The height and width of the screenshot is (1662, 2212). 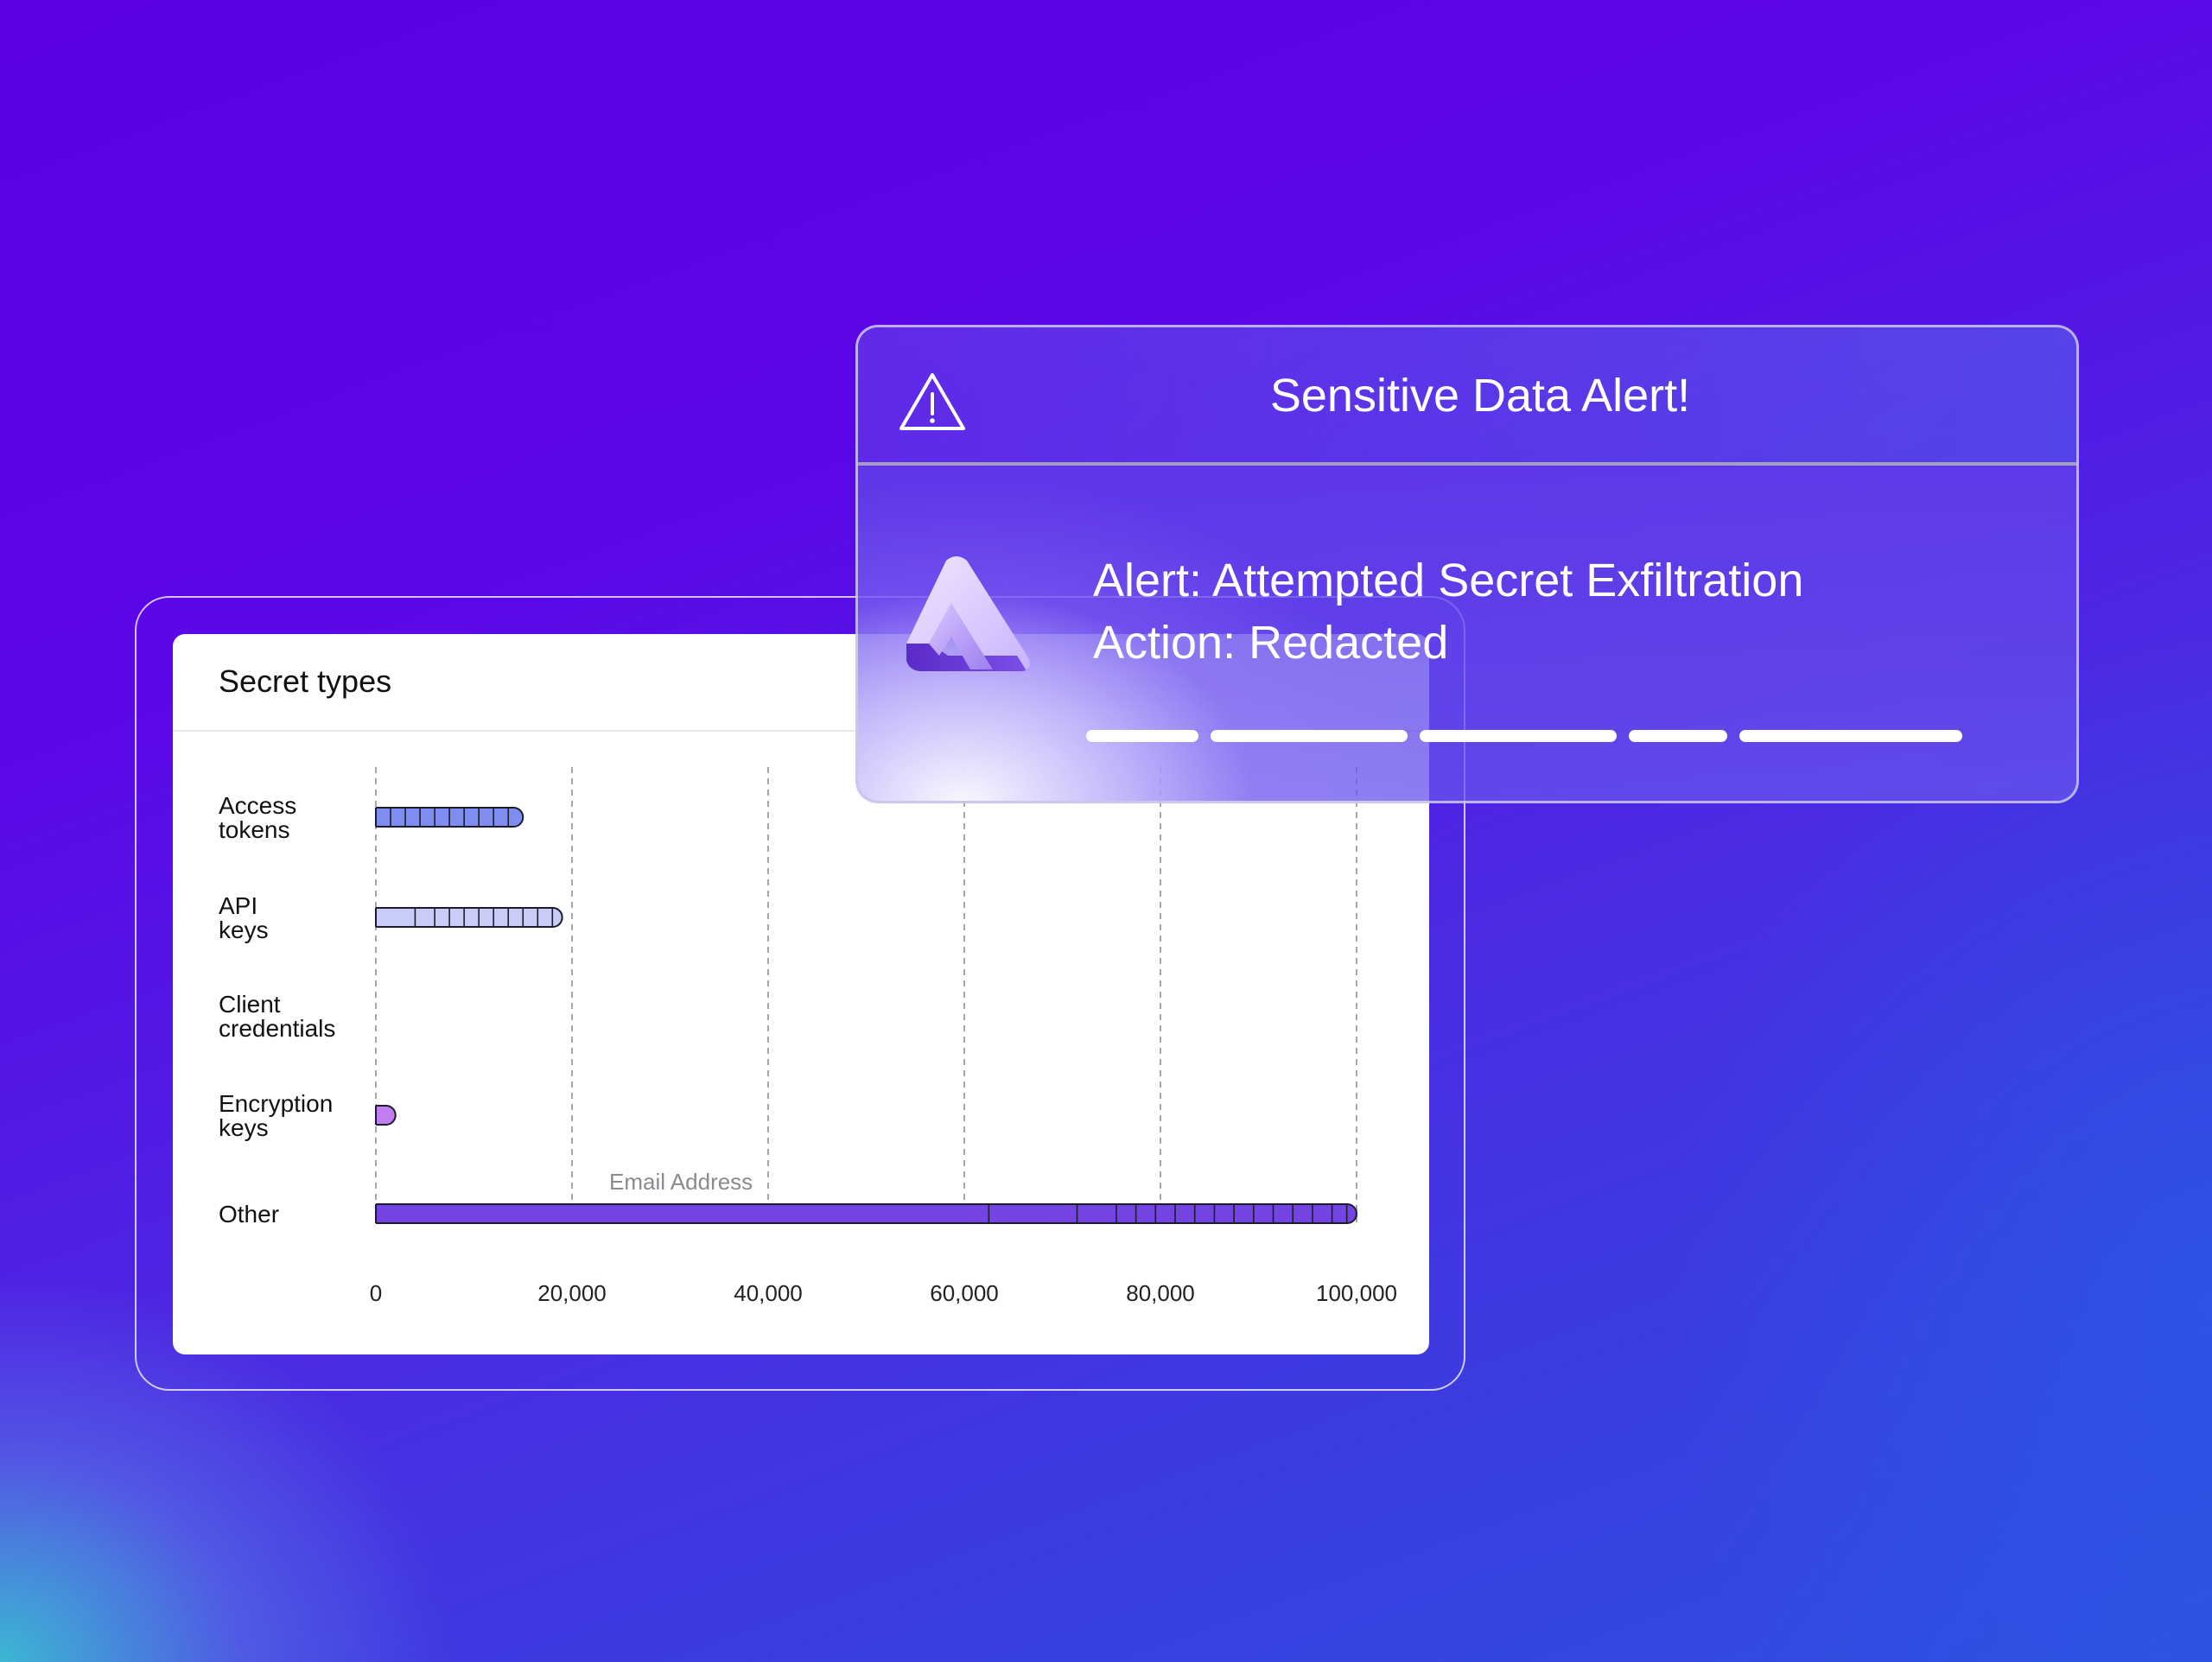 What do you see at coordinates (1356, 1293) in the screenshot?
I see `x-tick-label: 100,000` at bounding box center [1356, 1293].